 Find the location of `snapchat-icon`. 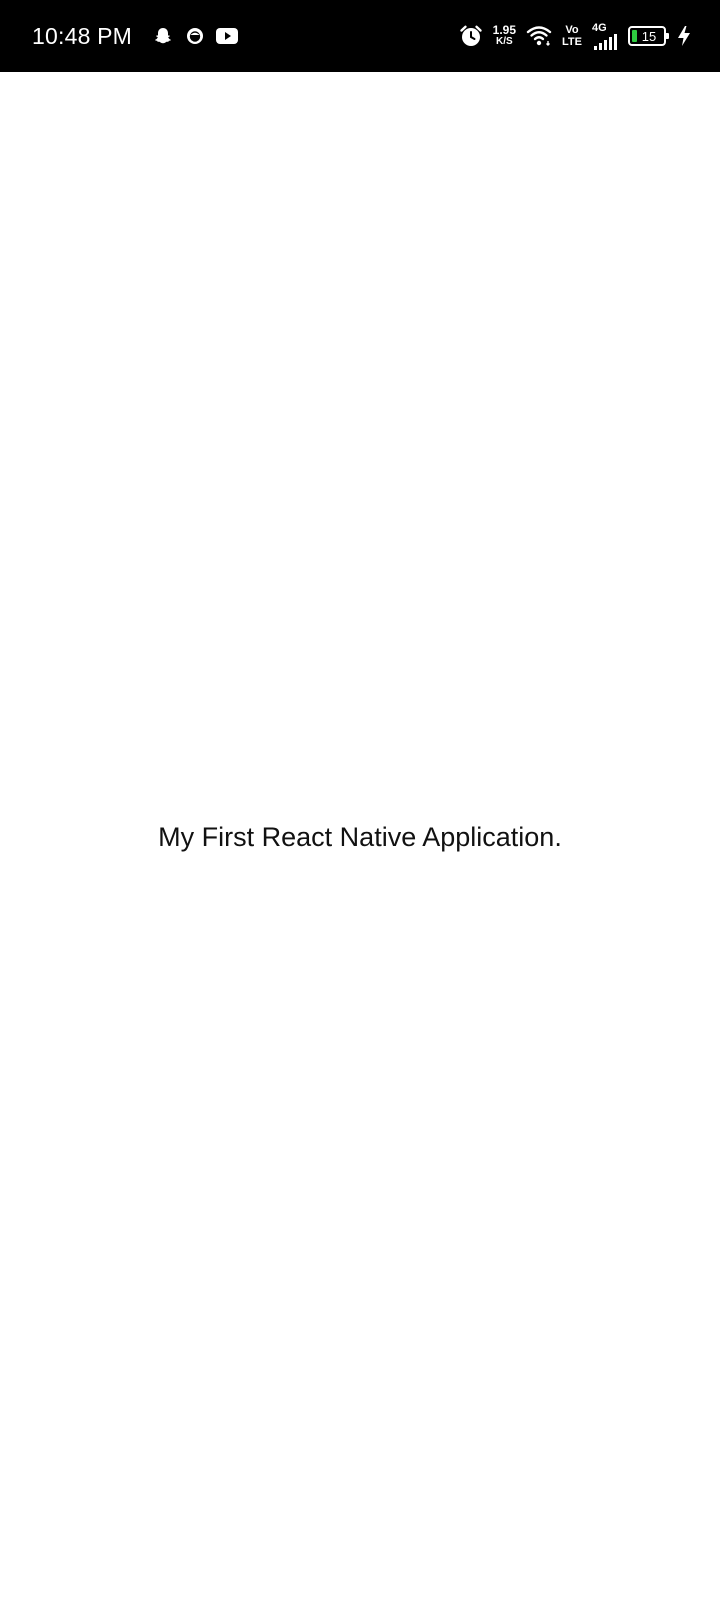

snapchat-icon is located at coordinates (163, 36).